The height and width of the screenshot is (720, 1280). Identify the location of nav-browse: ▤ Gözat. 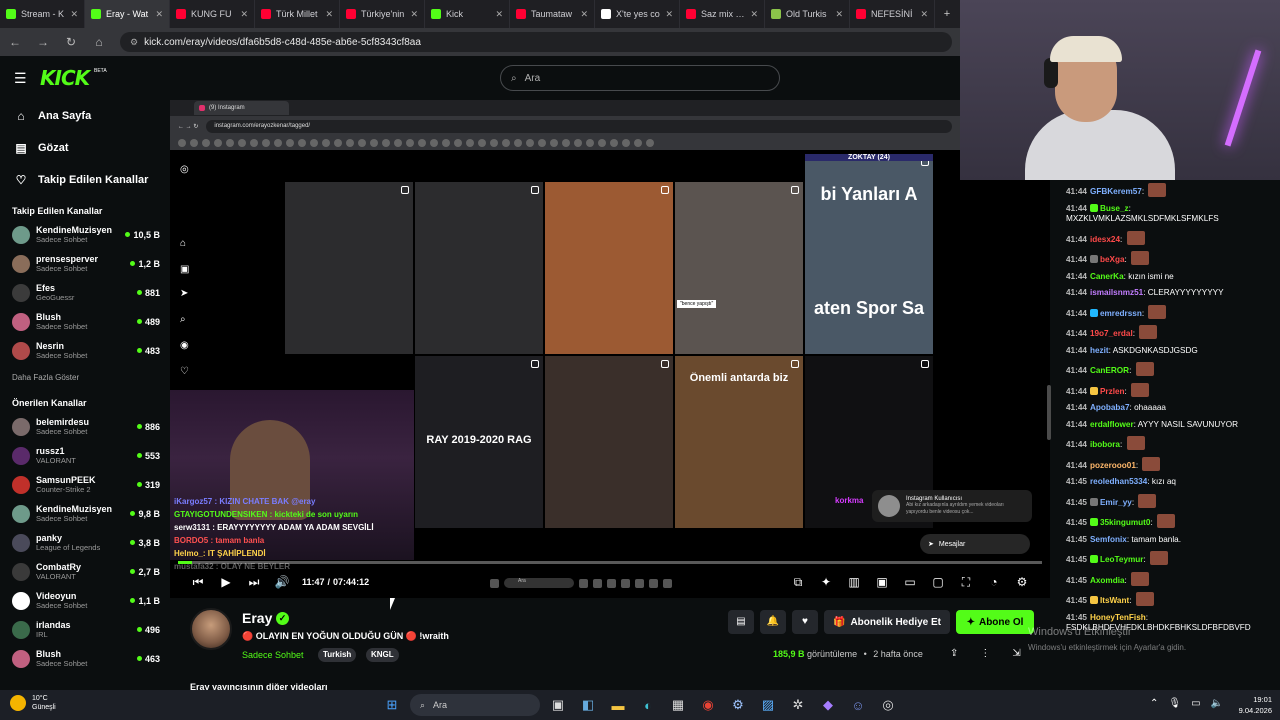
(84, 148).